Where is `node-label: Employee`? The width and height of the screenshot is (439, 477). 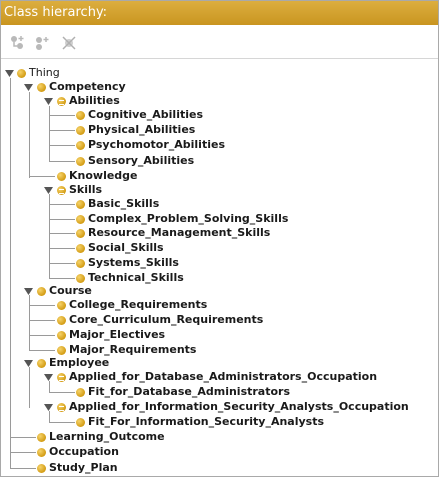 node-label: Employee is located at coordinates (79, 362).